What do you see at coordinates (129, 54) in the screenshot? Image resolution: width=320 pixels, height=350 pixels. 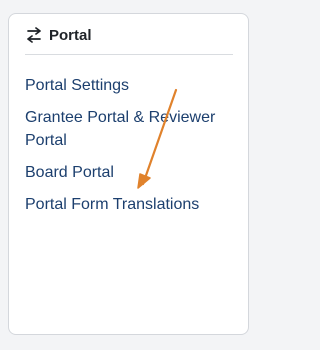 I see `header-divider` at bounding box center [129, 54].